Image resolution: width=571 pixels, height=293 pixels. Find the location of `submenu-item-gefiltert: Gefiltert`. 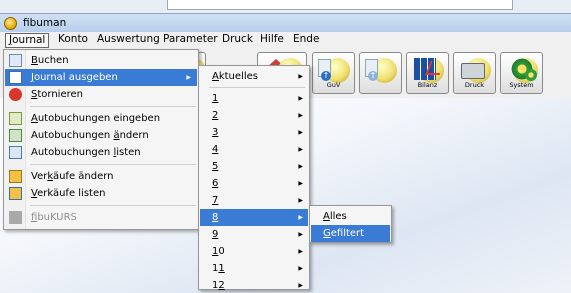

submenu-item-gefiltert: Gefiltert is located at coordinates (350, 233).